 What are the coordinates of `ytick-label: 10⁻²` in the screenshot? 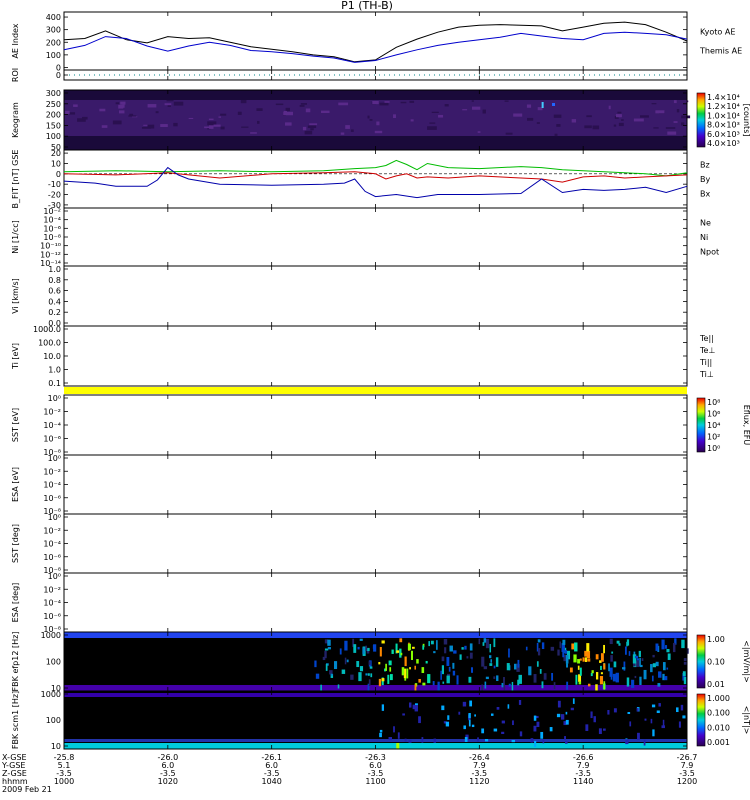 It's located at (52, 412).